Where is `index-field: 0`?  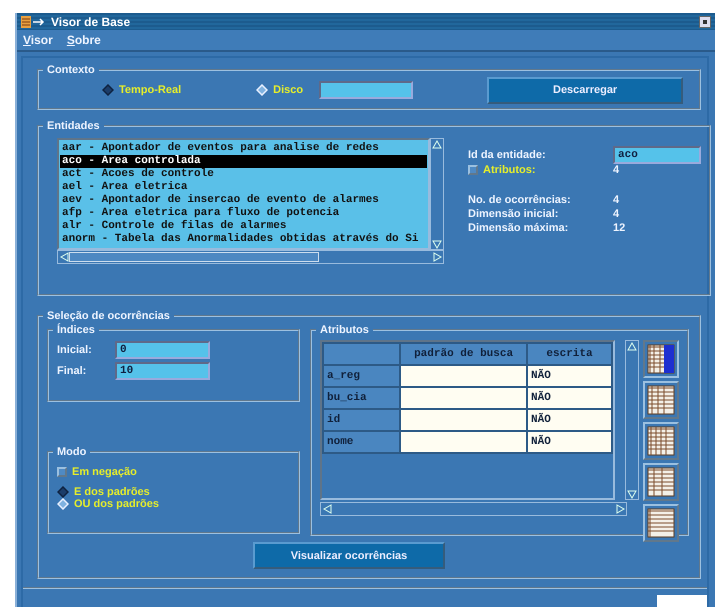
index-field: 0 is located at coordinates (162, 350).